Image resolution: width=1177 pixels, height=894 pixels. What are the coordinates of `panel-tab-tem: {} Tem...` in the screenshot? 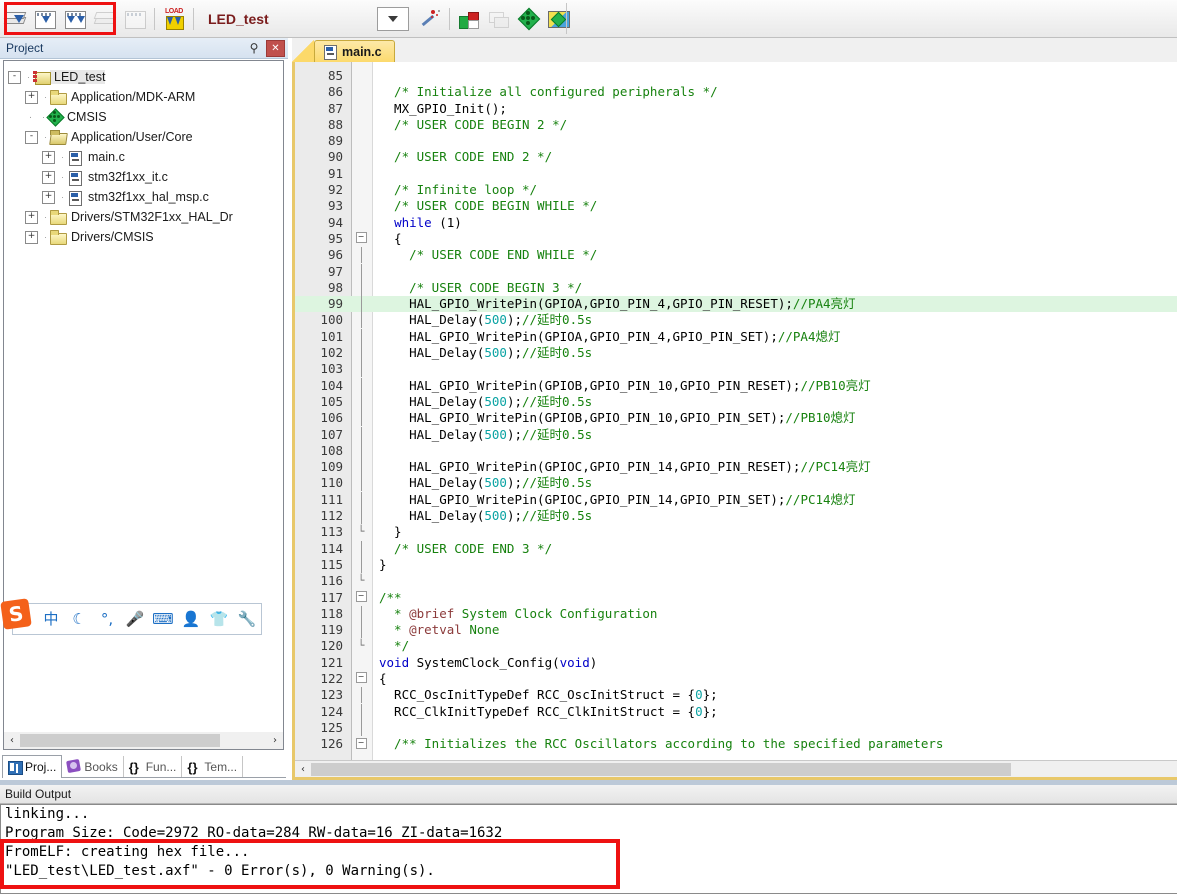 It's located at (213, 766).